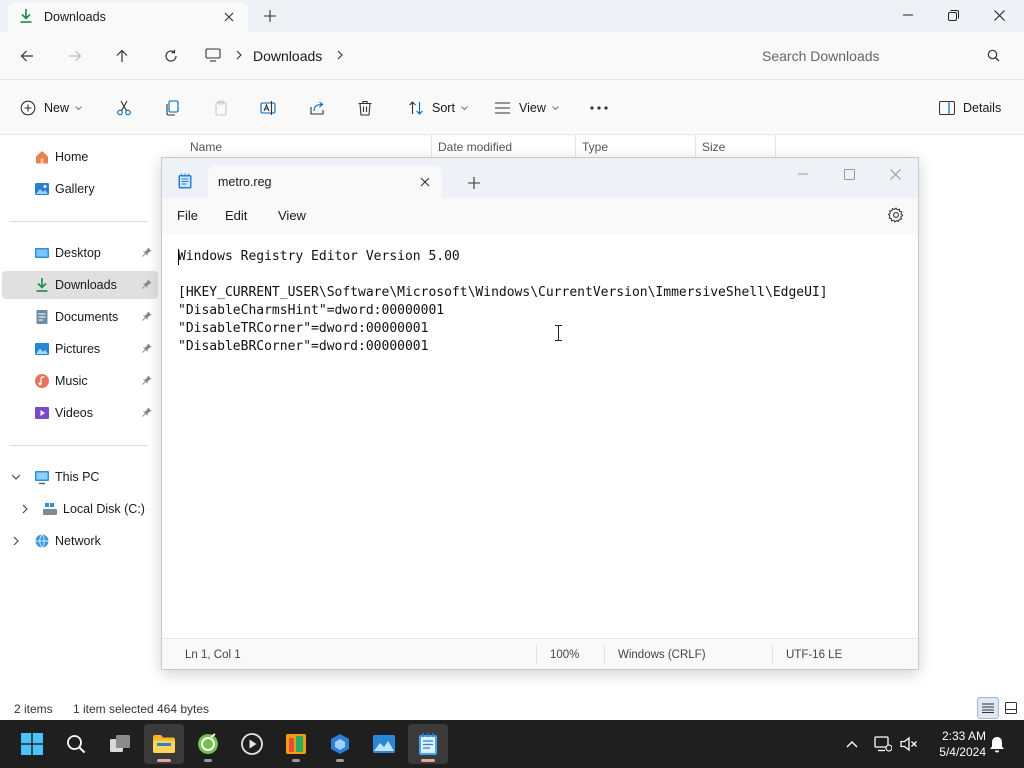  Describe the element at coordinates (895, 216) in the screenshot. I see `gear-icon` at that location.